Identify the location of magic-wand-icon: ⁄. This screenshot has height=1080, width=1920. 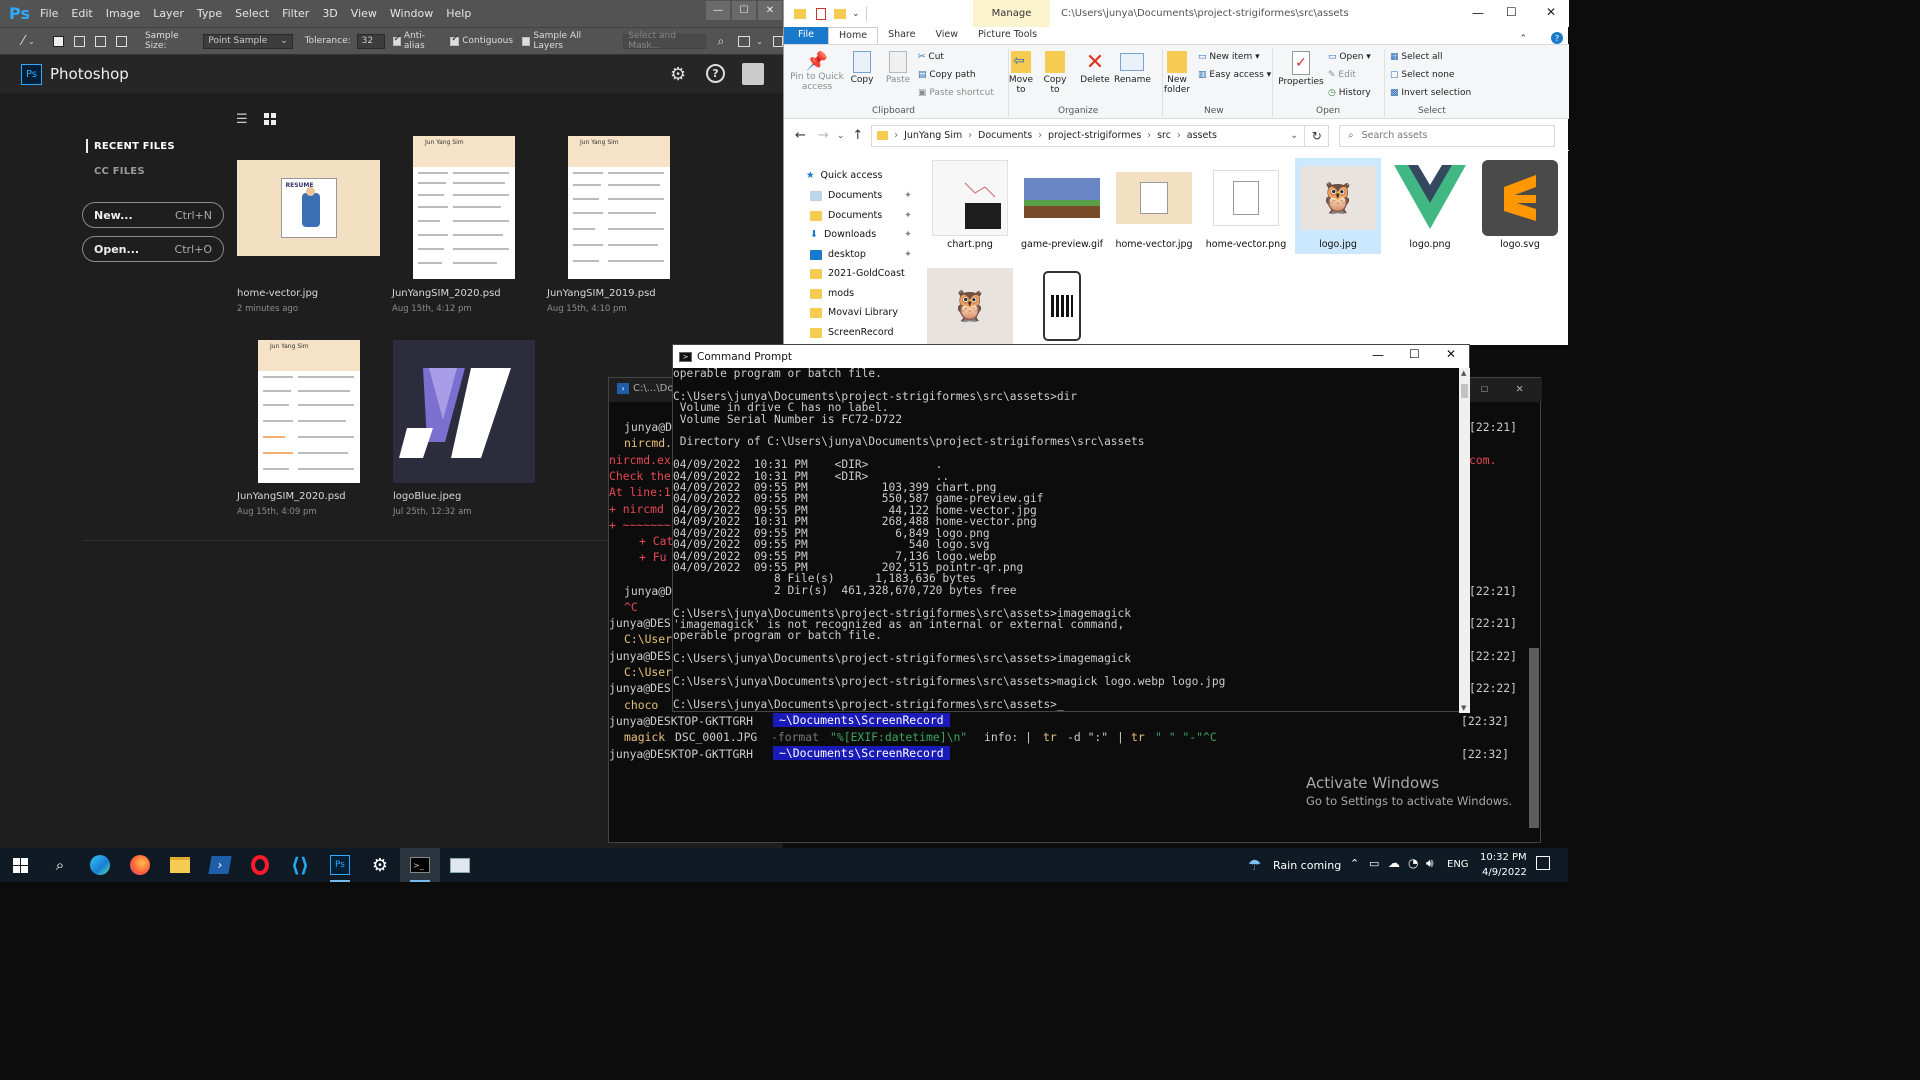
(23, 41).